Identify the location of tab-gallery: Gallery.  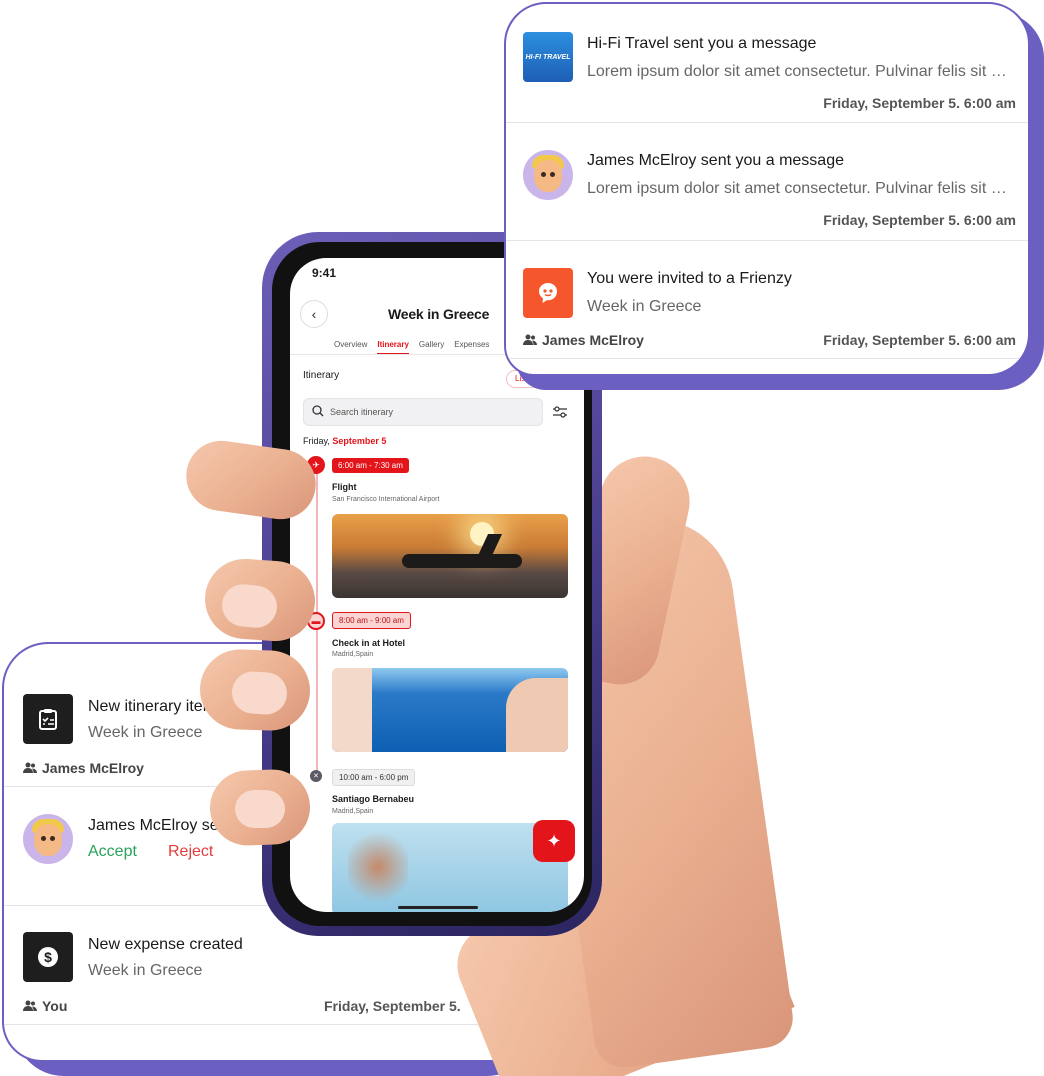
(431, 347).